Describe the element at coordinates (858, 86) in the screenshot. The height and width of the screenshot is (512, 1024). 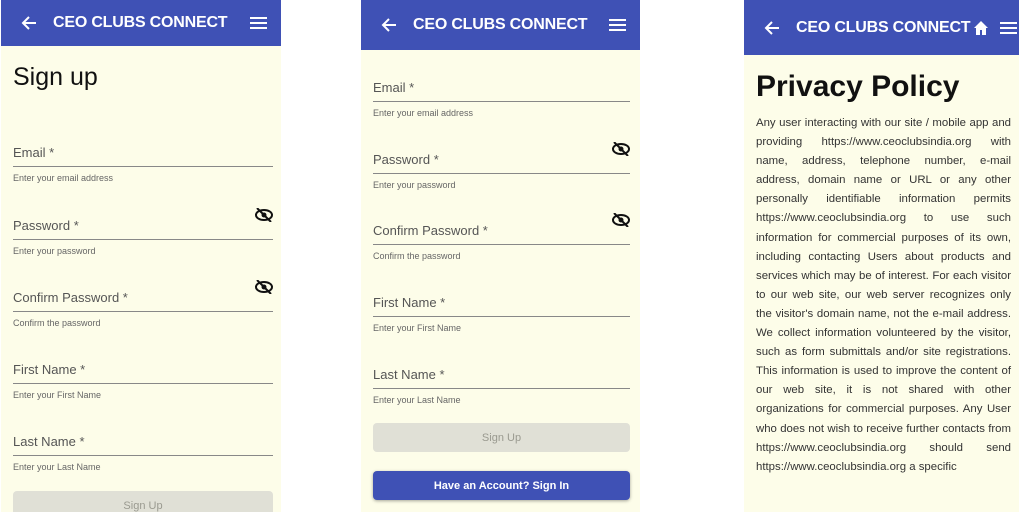
I see `page-title: Privacy Policy` at that location.